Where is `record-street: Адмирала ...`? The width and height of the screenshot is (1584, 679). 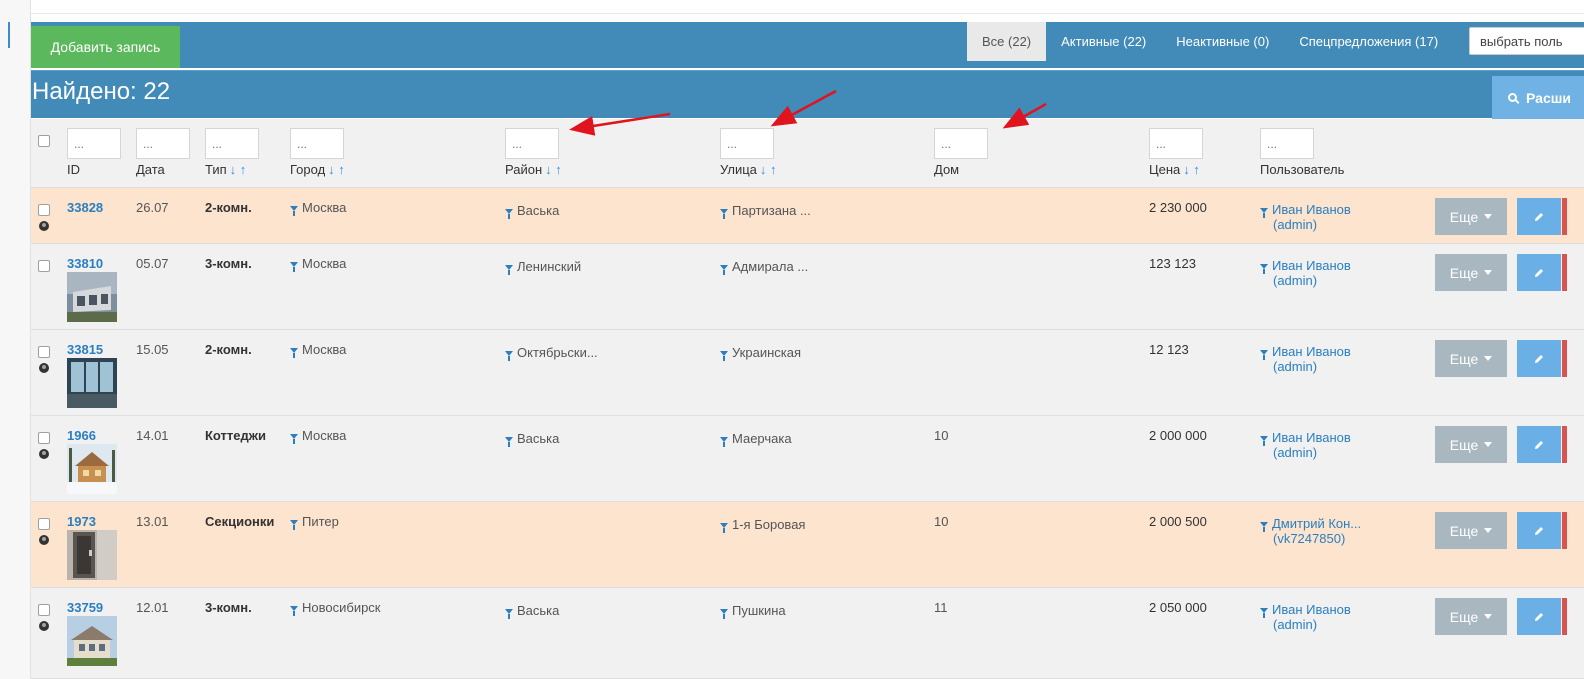 record-street: Адмирала ... is located at coordinates (764, 267).